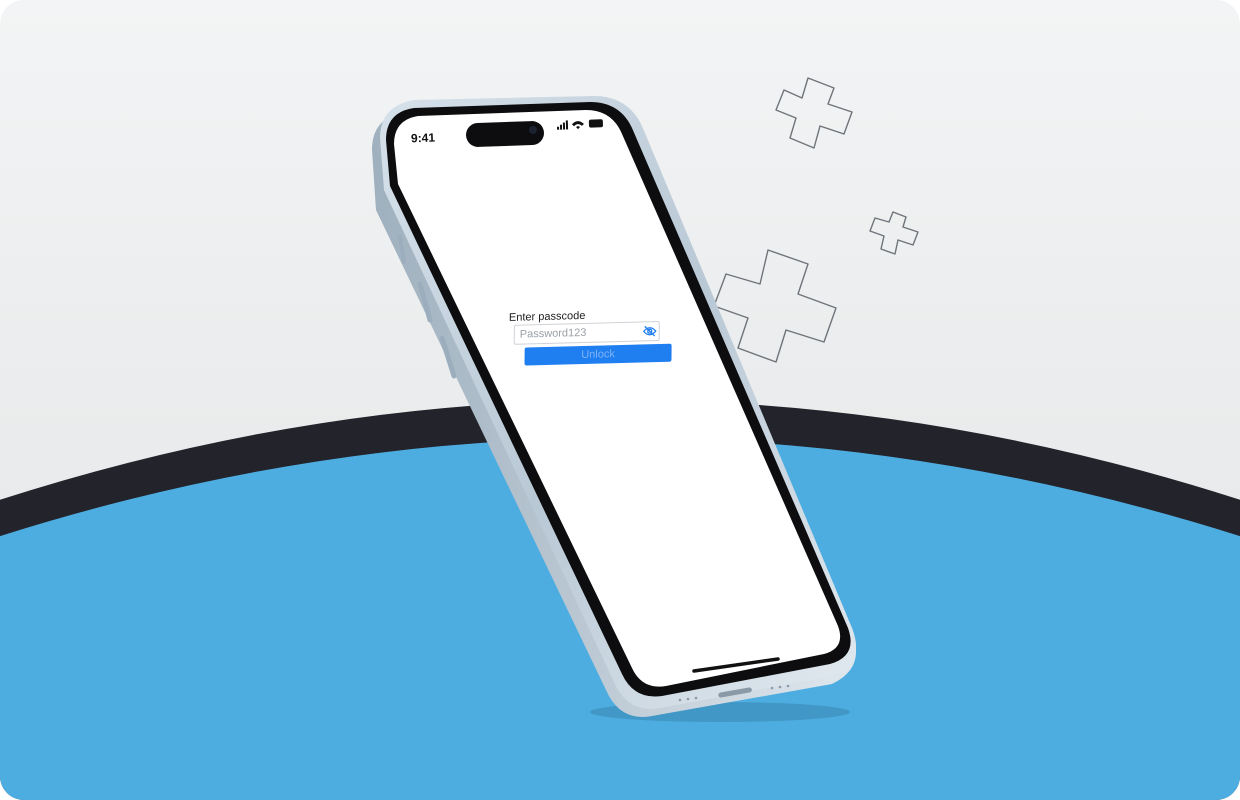  What do you see at coordinates (598, 354) in the screenshot?
I see `unlock-button: Unlock` at bounding box center [598, 354].